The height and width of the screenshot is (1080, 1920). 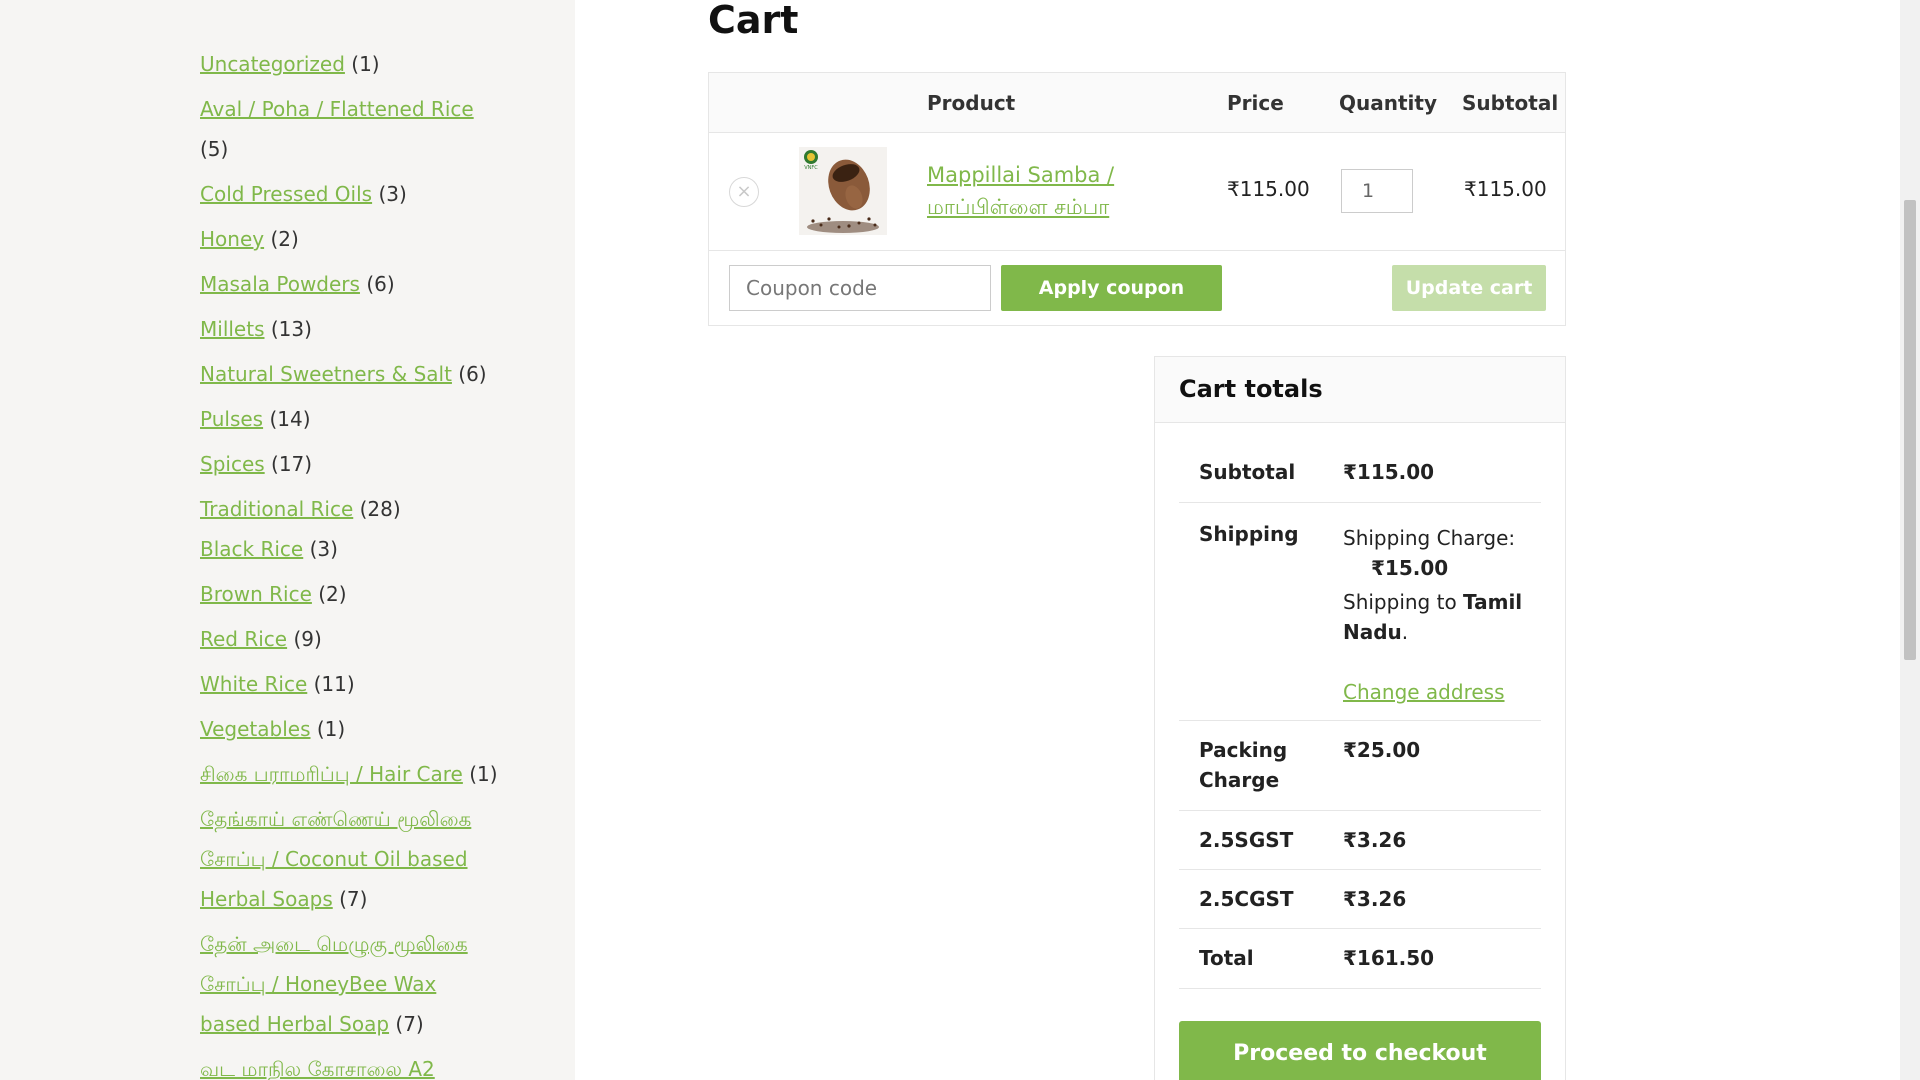 I want to click on sgst-value: ₹3.26, so click(x=1375, y=840).